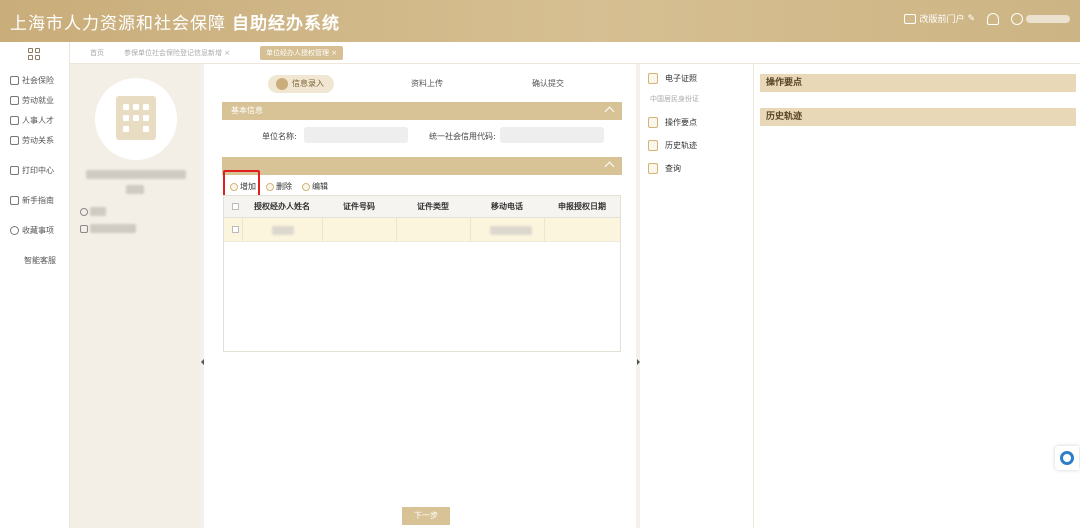  What do you see at coordinates (235, 229) in the screenshot?
I see `row-checkbox` at bounding box center [235, 229].